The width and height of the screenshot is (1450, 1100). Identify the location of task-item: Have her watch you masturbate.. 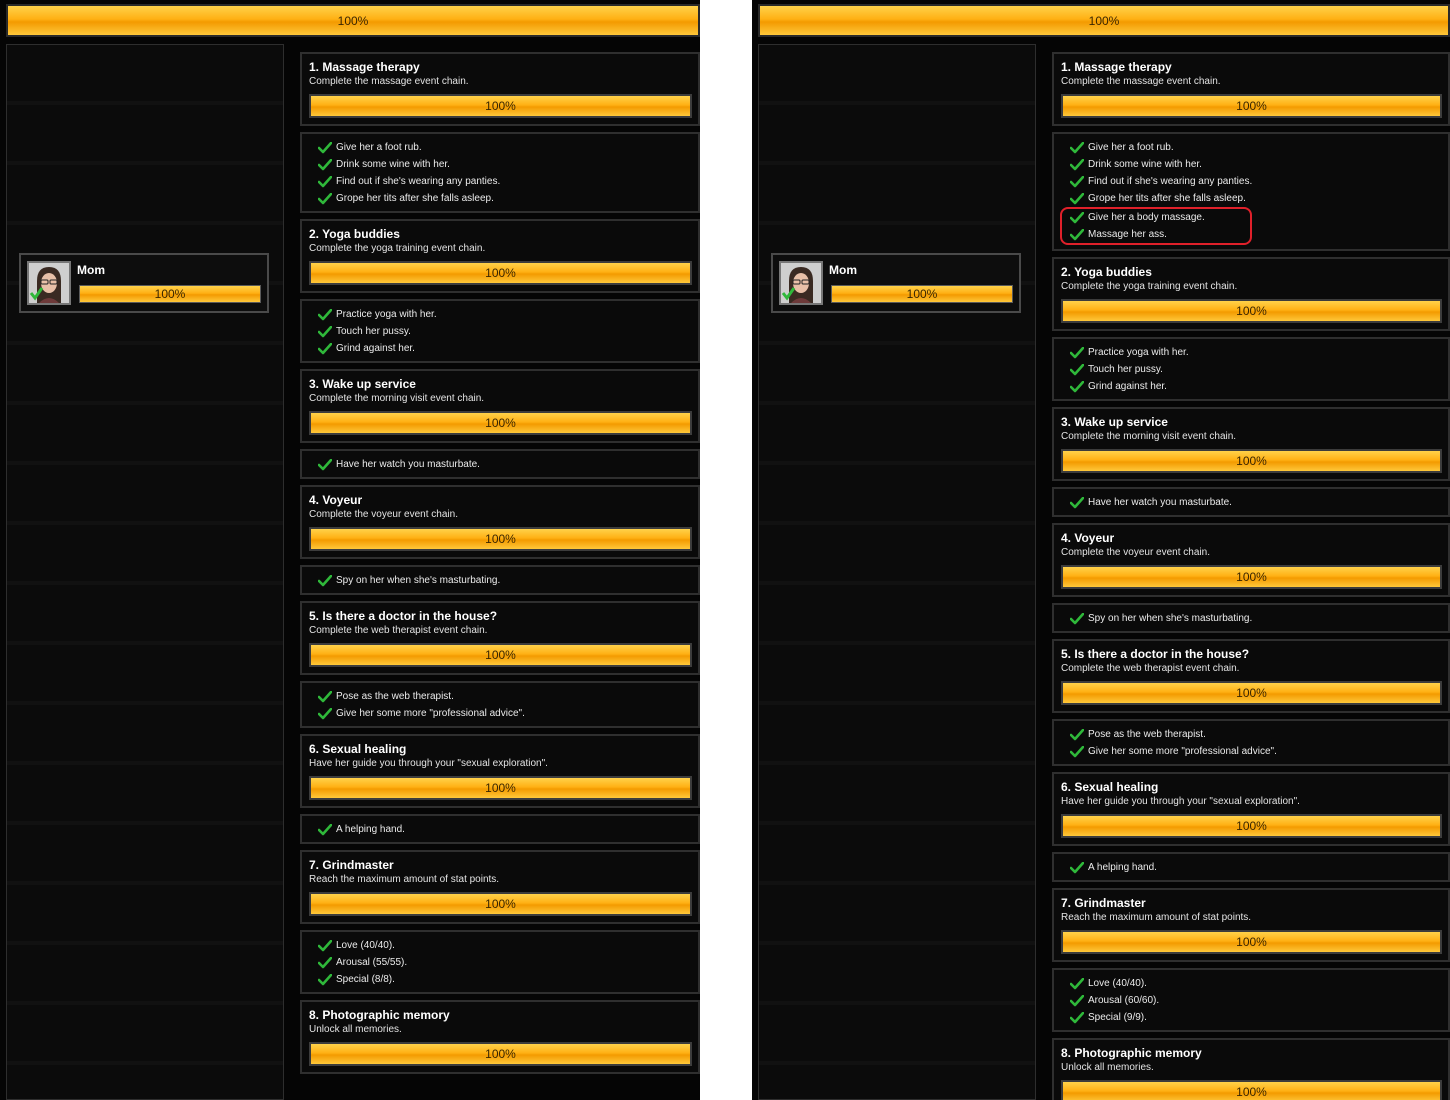
(1256, 502).